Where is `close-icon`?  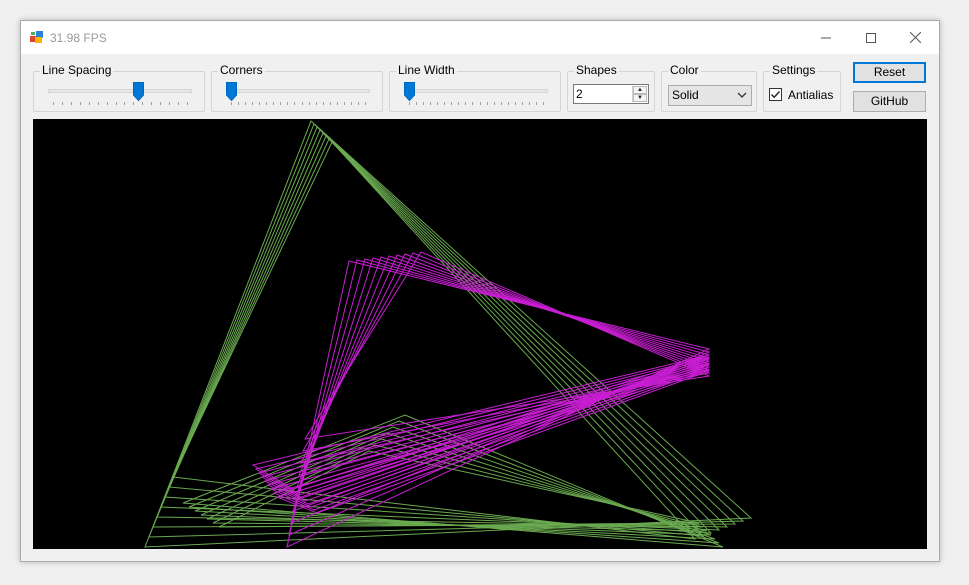
close-icon is located at coordinates (915, 37).